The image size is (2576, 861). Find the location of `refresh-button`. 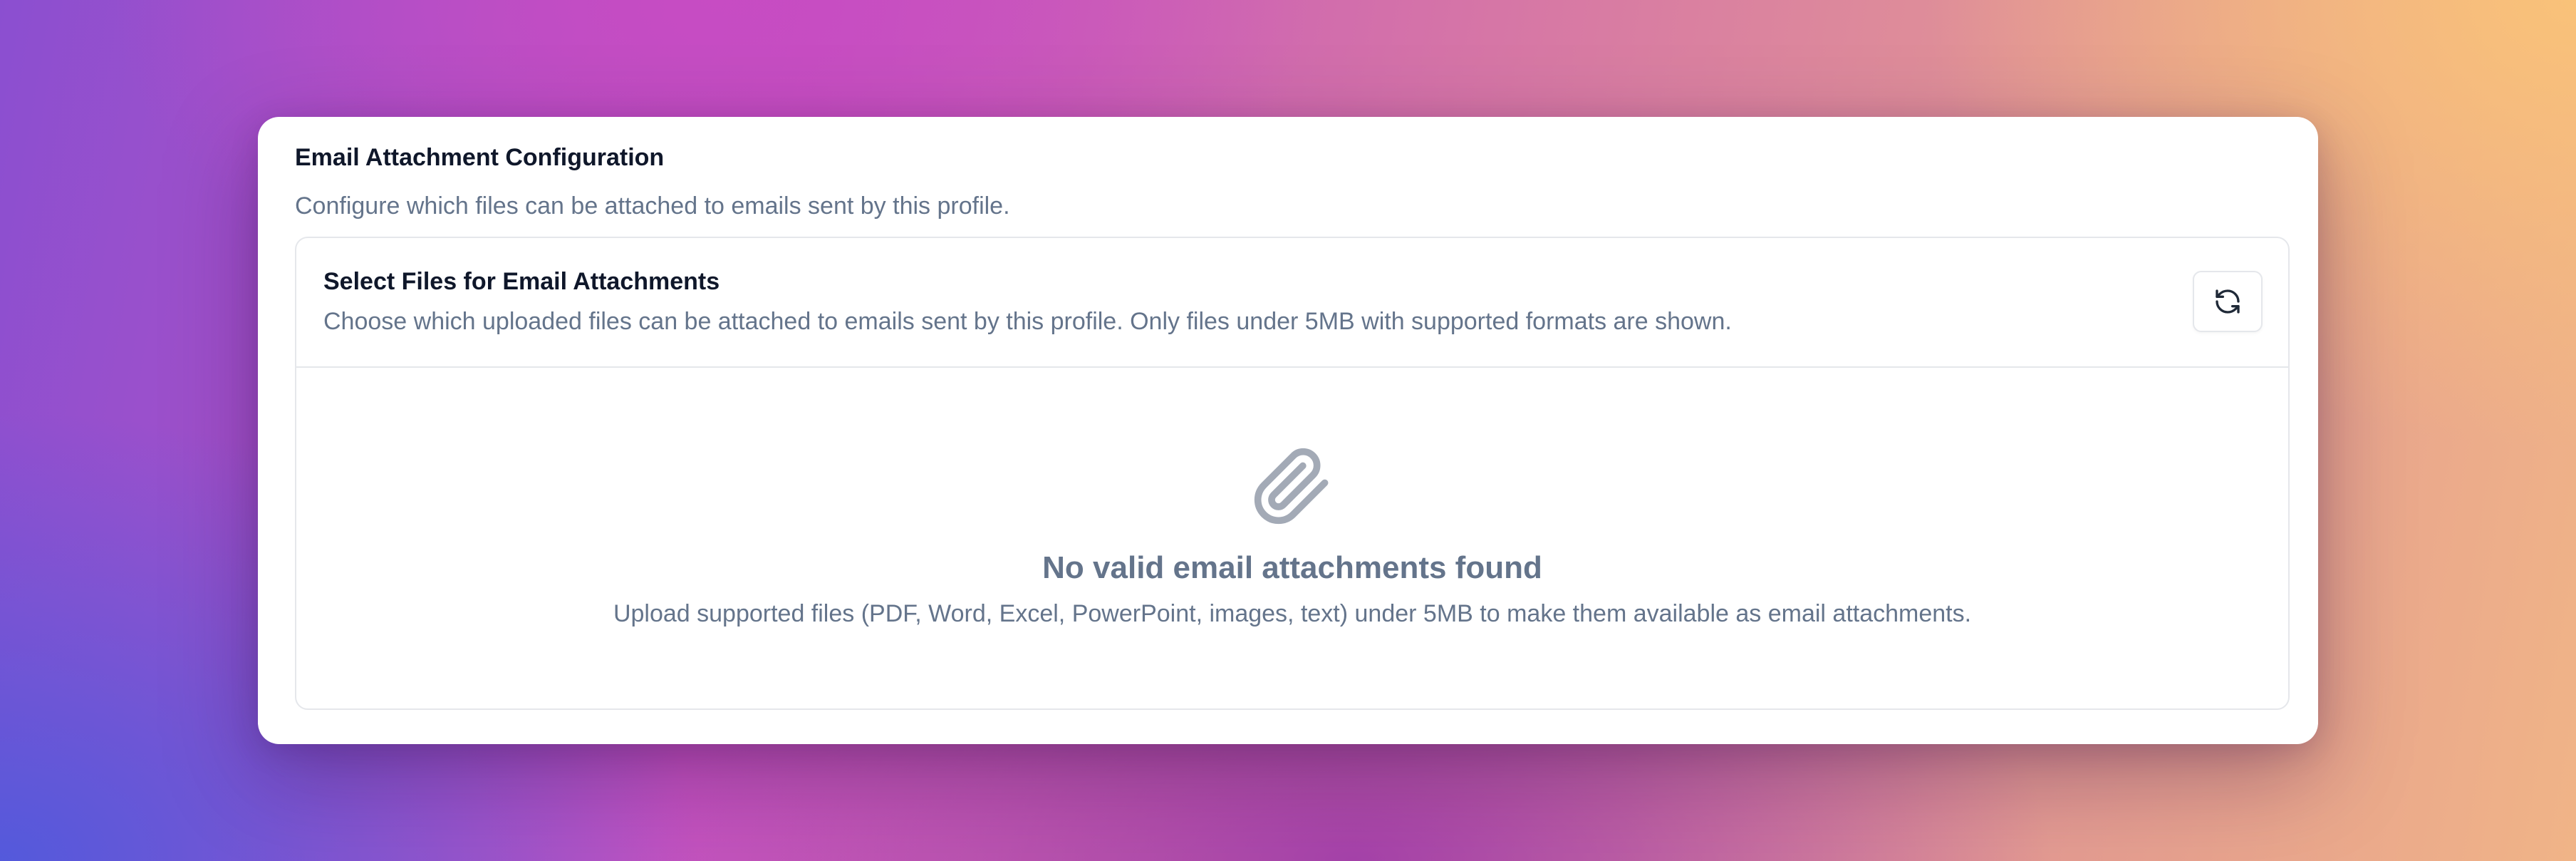

refresh-button is located at coordinates (2228, 301).